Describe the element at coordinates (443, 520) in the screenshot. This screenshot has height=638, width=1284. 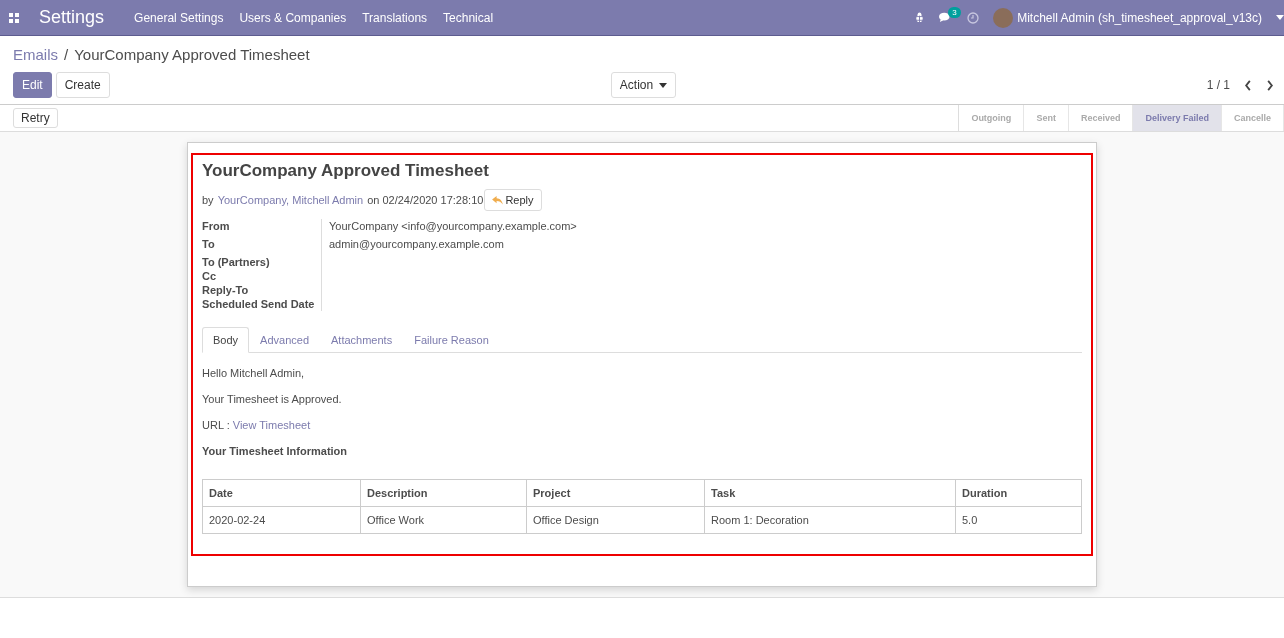
I see `table-cell: Office Work` at that location.